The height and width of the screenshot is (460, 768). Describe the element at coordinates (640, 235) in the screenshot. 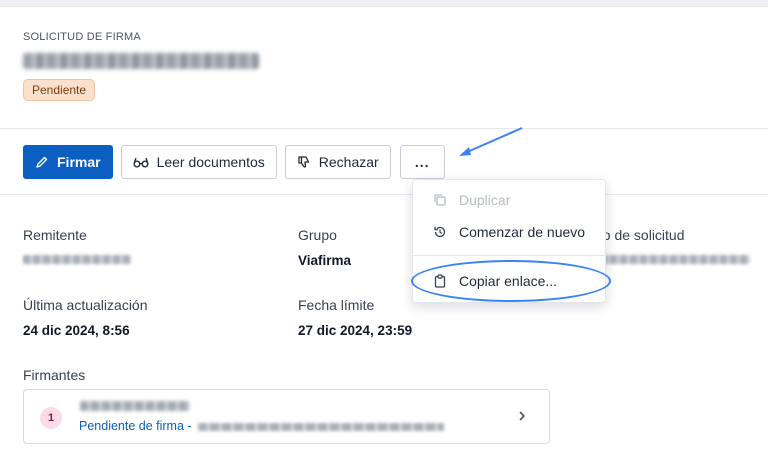

I see `request-code-label: go de solicitud` at that location.